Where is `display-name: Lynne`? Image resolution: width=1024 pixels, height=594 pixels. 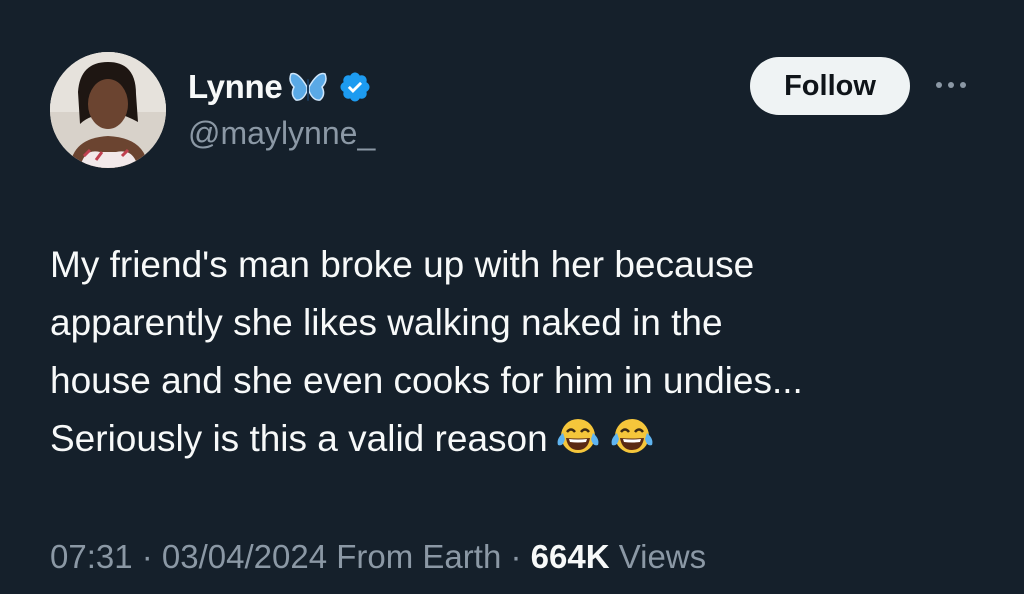
display-name: Lynne is located at coordinates (235, 87).